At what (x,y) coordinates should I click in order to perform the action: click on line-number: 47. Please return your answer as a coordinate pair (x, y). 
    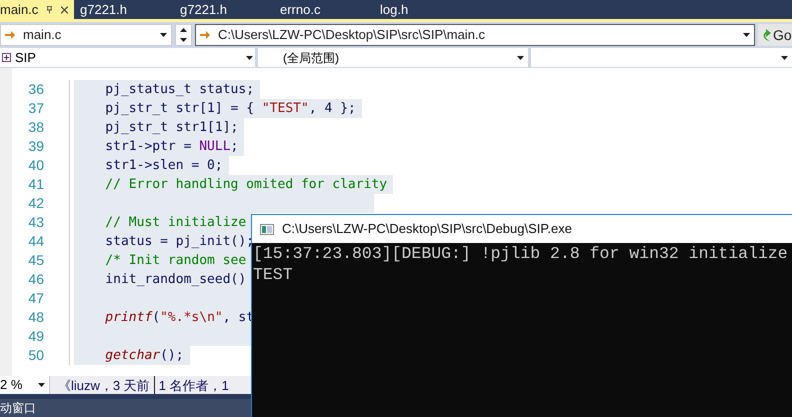
    Looking at the image, I should click on (35, 298).